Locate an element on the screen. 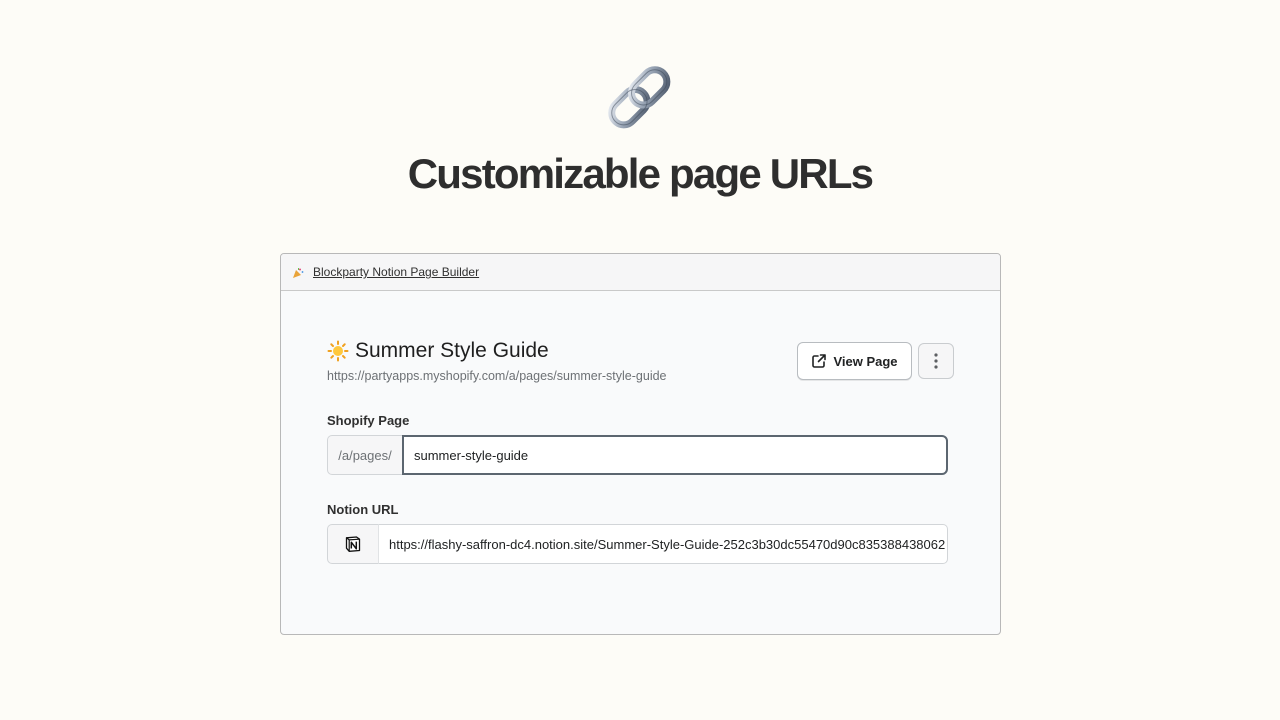 The height and width of the screenshot is (720, 1280). external-link-icon is located at coordinates (819, 361).